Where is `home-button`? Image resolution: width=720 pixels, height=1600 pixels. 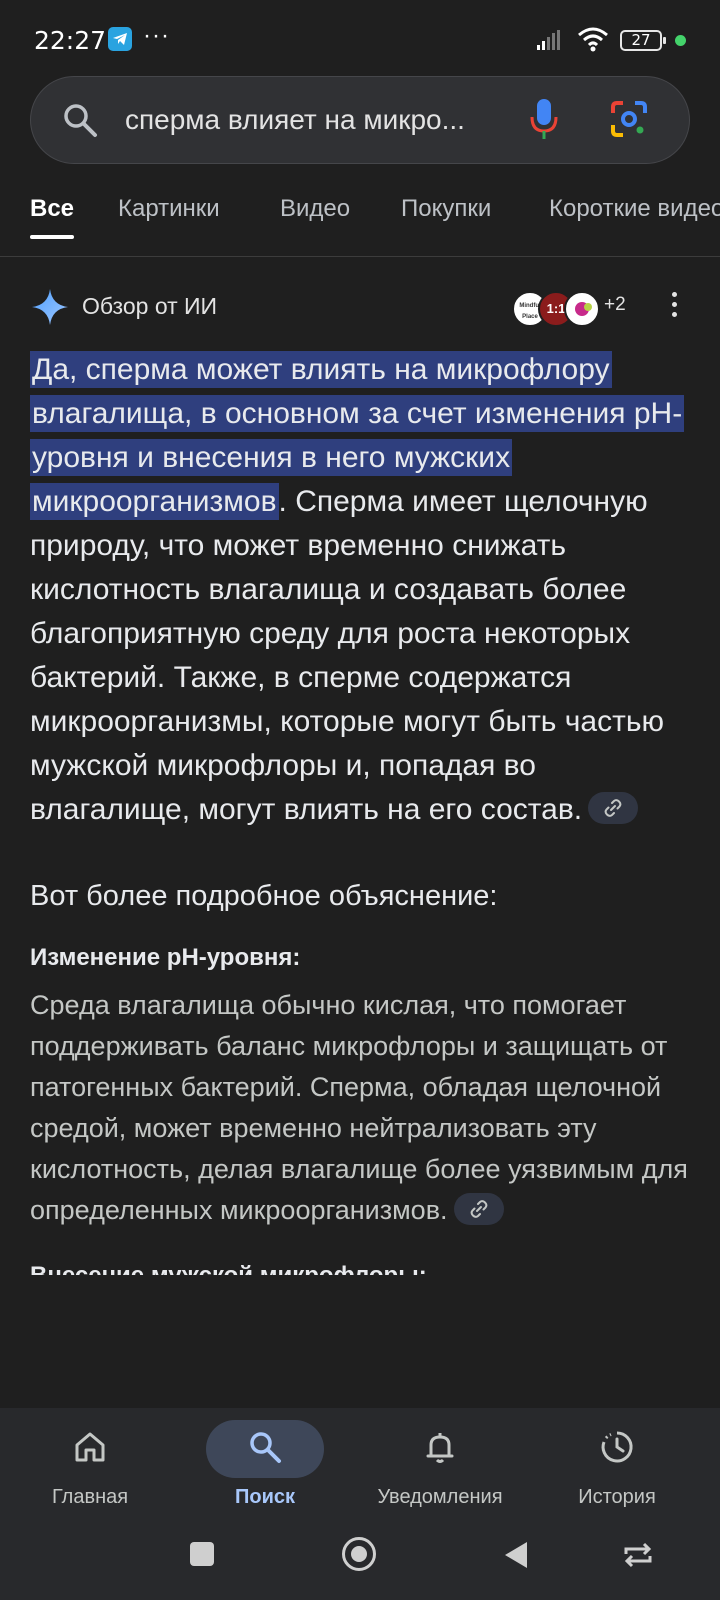
home-button is located at coordinates (359, 1554).